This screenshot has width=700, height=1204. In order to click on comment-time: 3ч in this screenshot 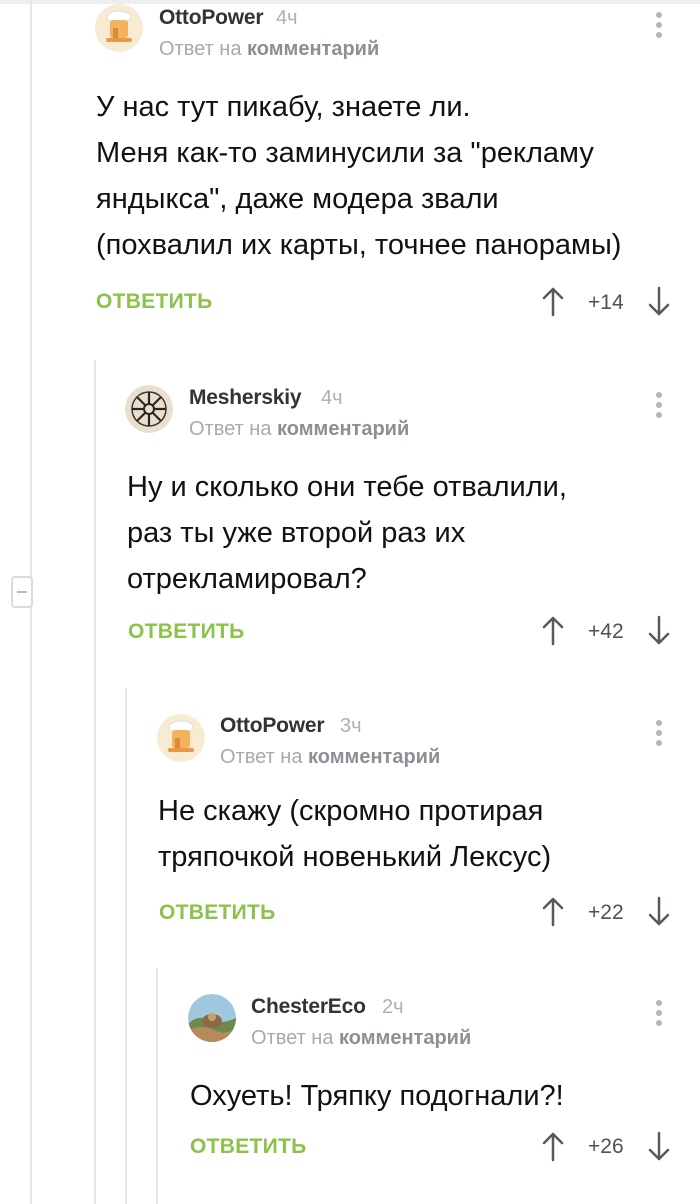, I will do `click(351, 726)`.